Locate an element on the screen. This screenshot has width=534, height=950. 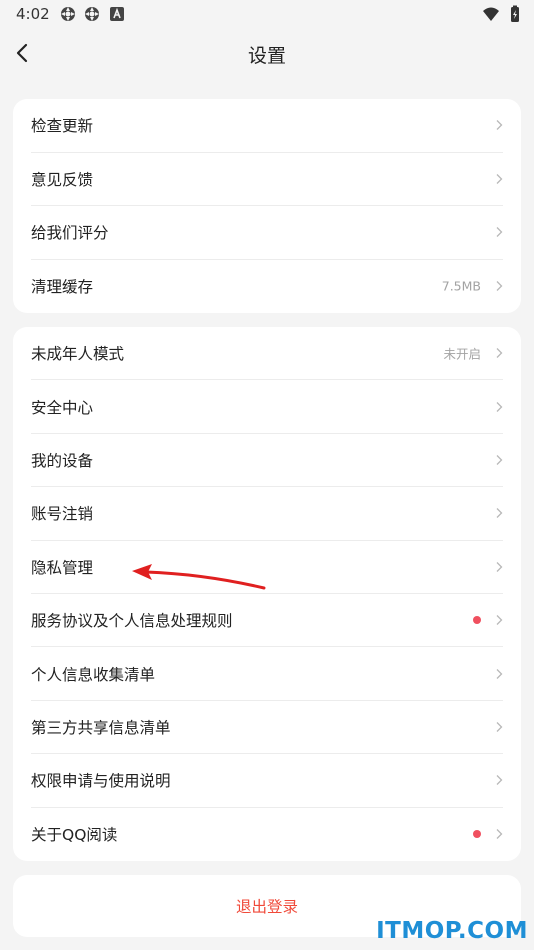
row-label: 未成年人模式 is located at coordinates (78, 354).